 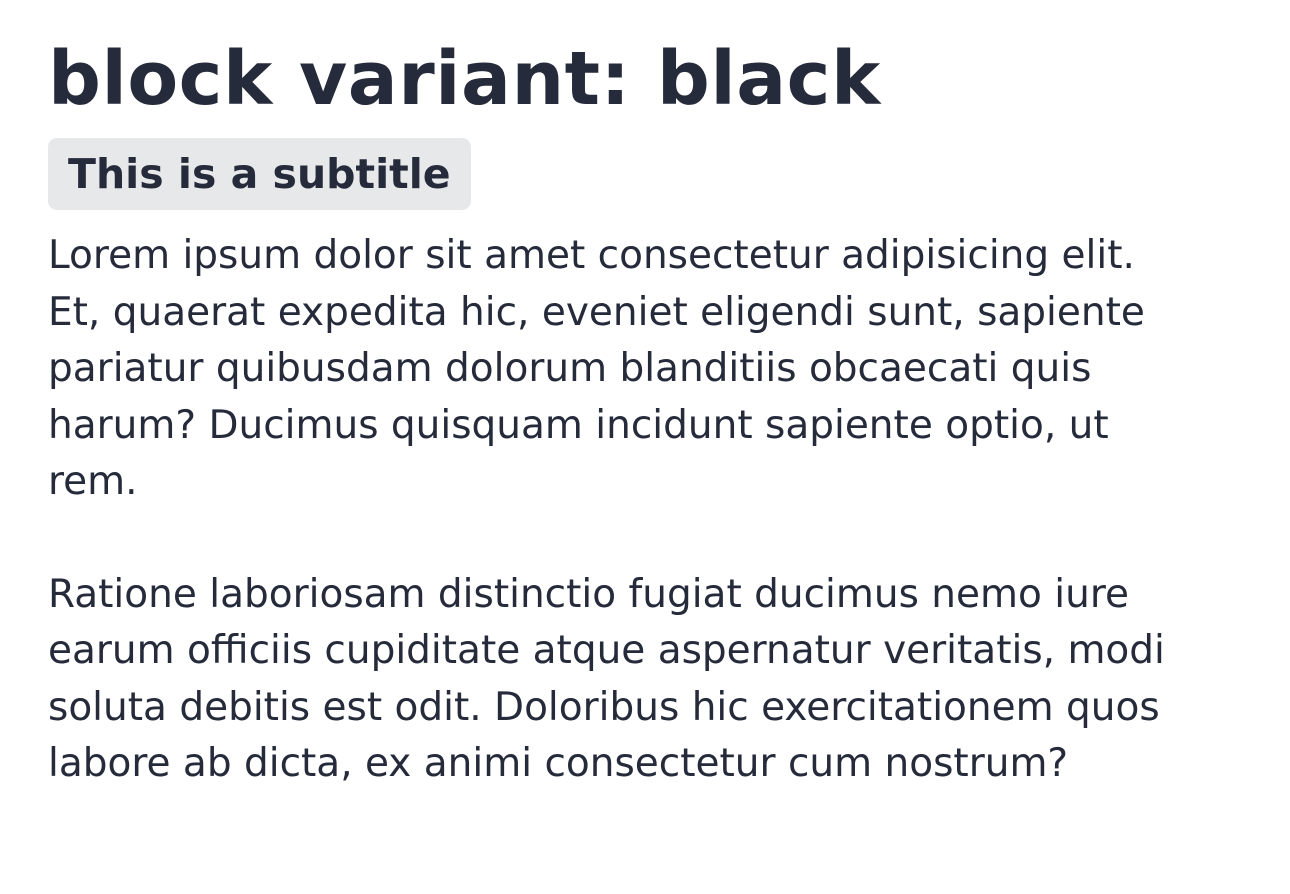 What do you see at coordinates (259, 174) in the screenshot?
I see `block-subtitle-badge: This is a subtitle` at bounding box center [259, 174].